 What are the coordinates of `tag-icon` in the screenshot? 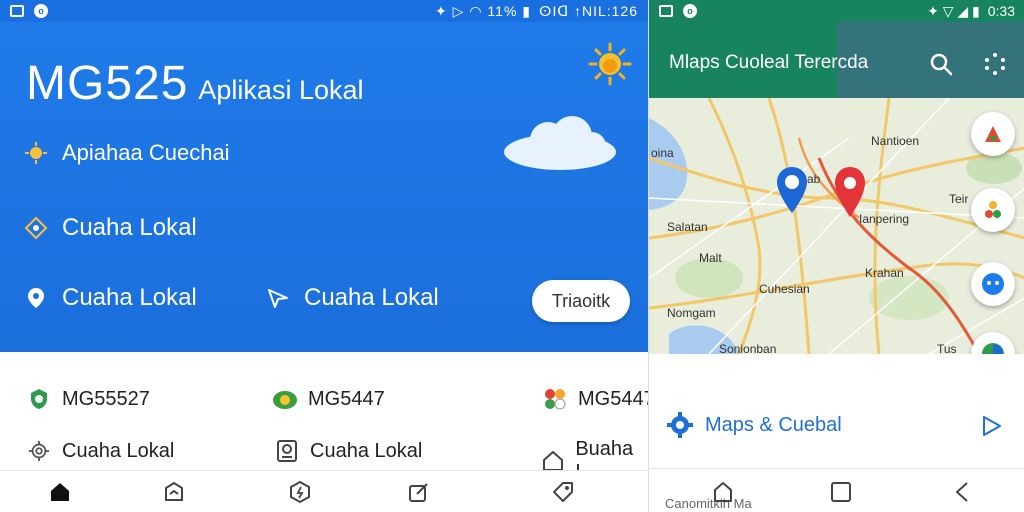 It's located at (563, 492).